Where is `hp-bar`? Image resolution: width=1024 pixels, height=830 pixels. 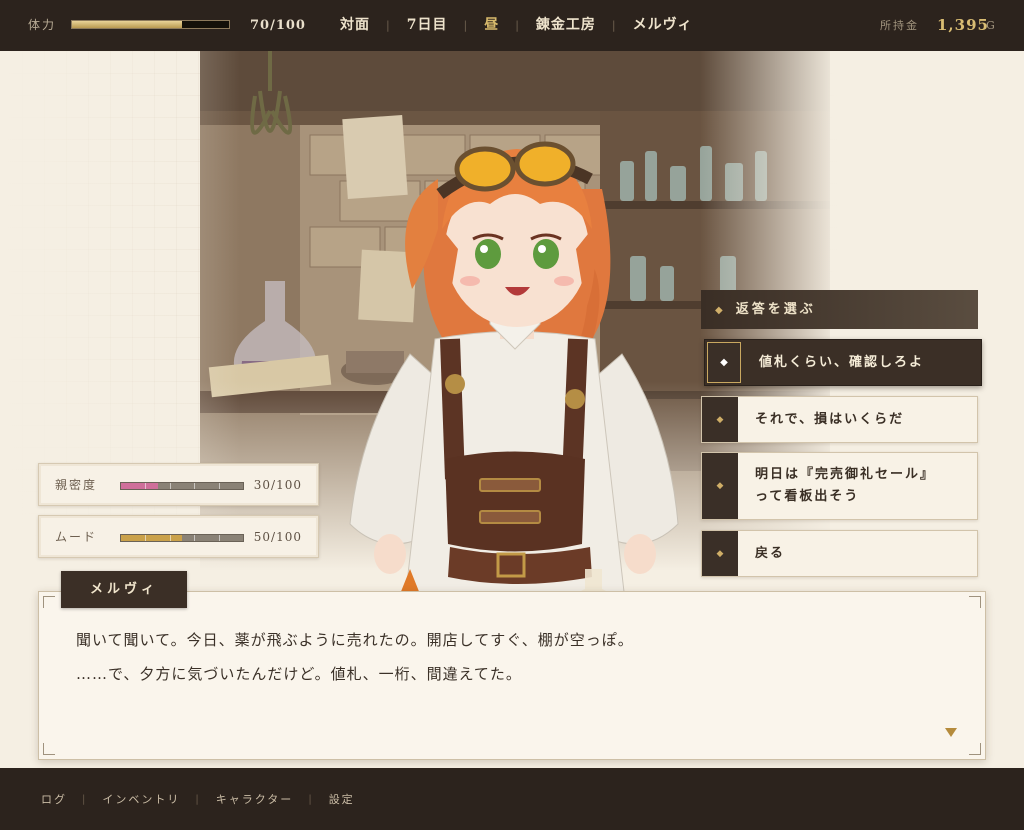
hp-bar is located at coordinates (150, 24).